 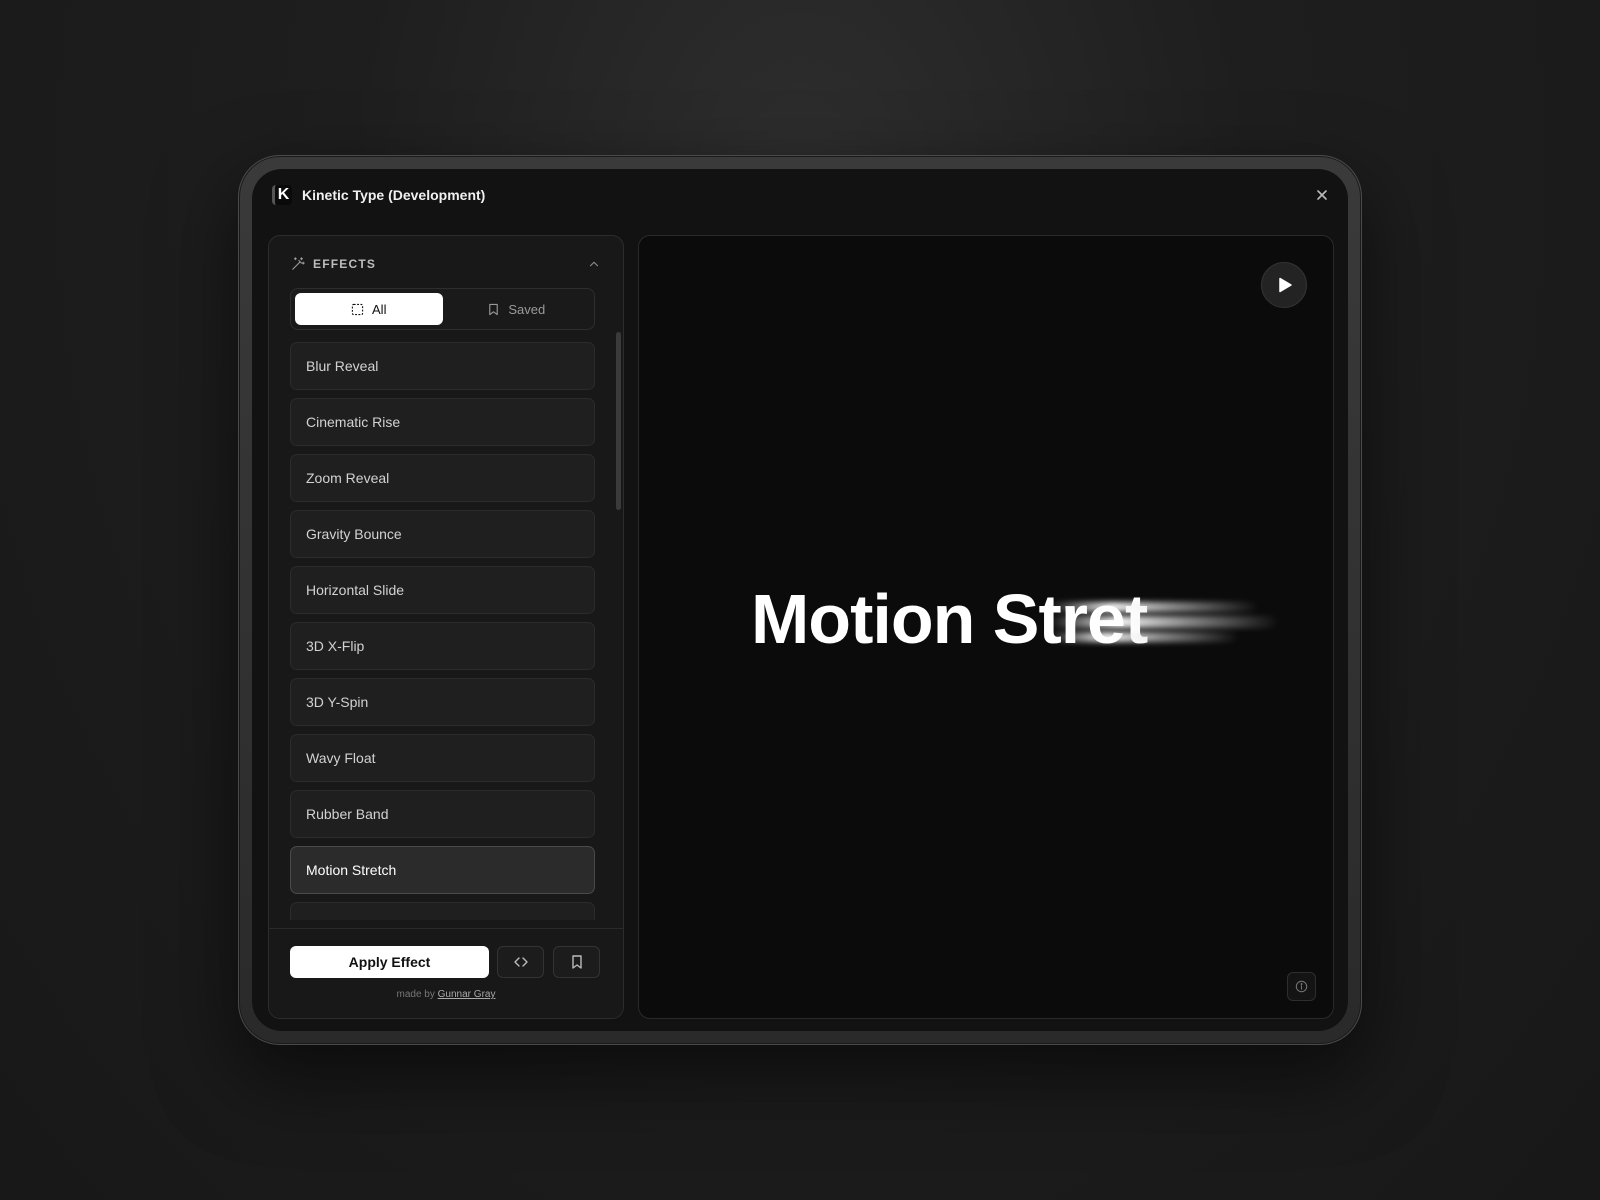 I want to click on close-button, so click(x=1322, y=195).